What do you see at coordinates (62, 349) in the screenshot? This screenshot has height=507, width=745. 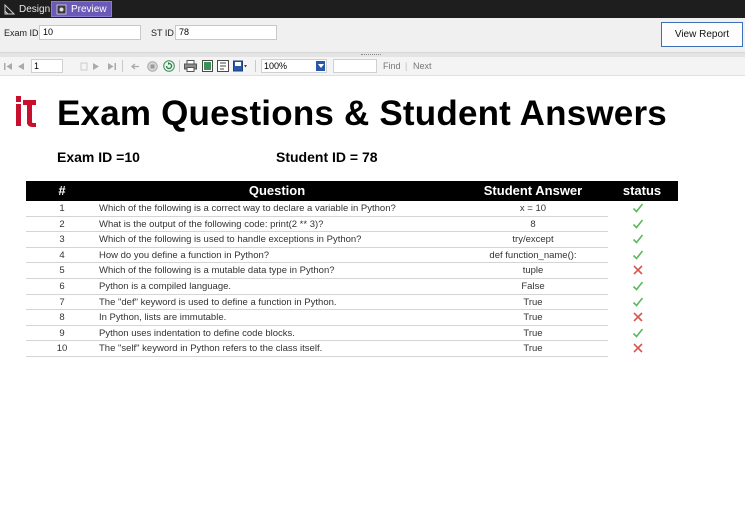 I see `row-number: 10` at bounding box center [62, 349].